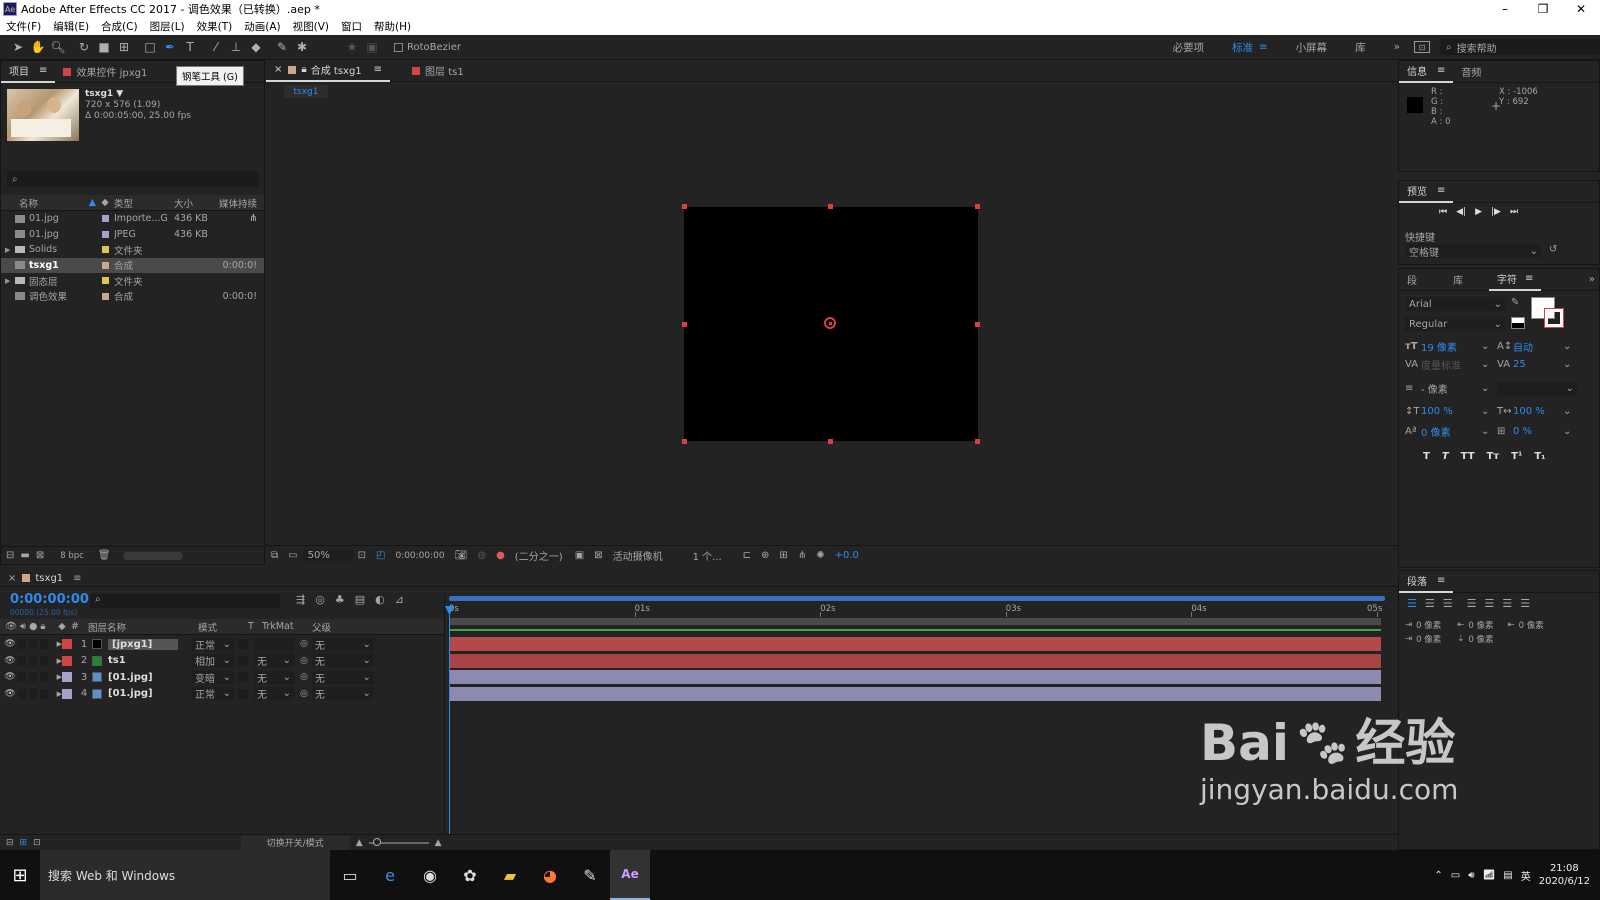  I want to click on col-duration: 媒体持续, so click(234, 203).